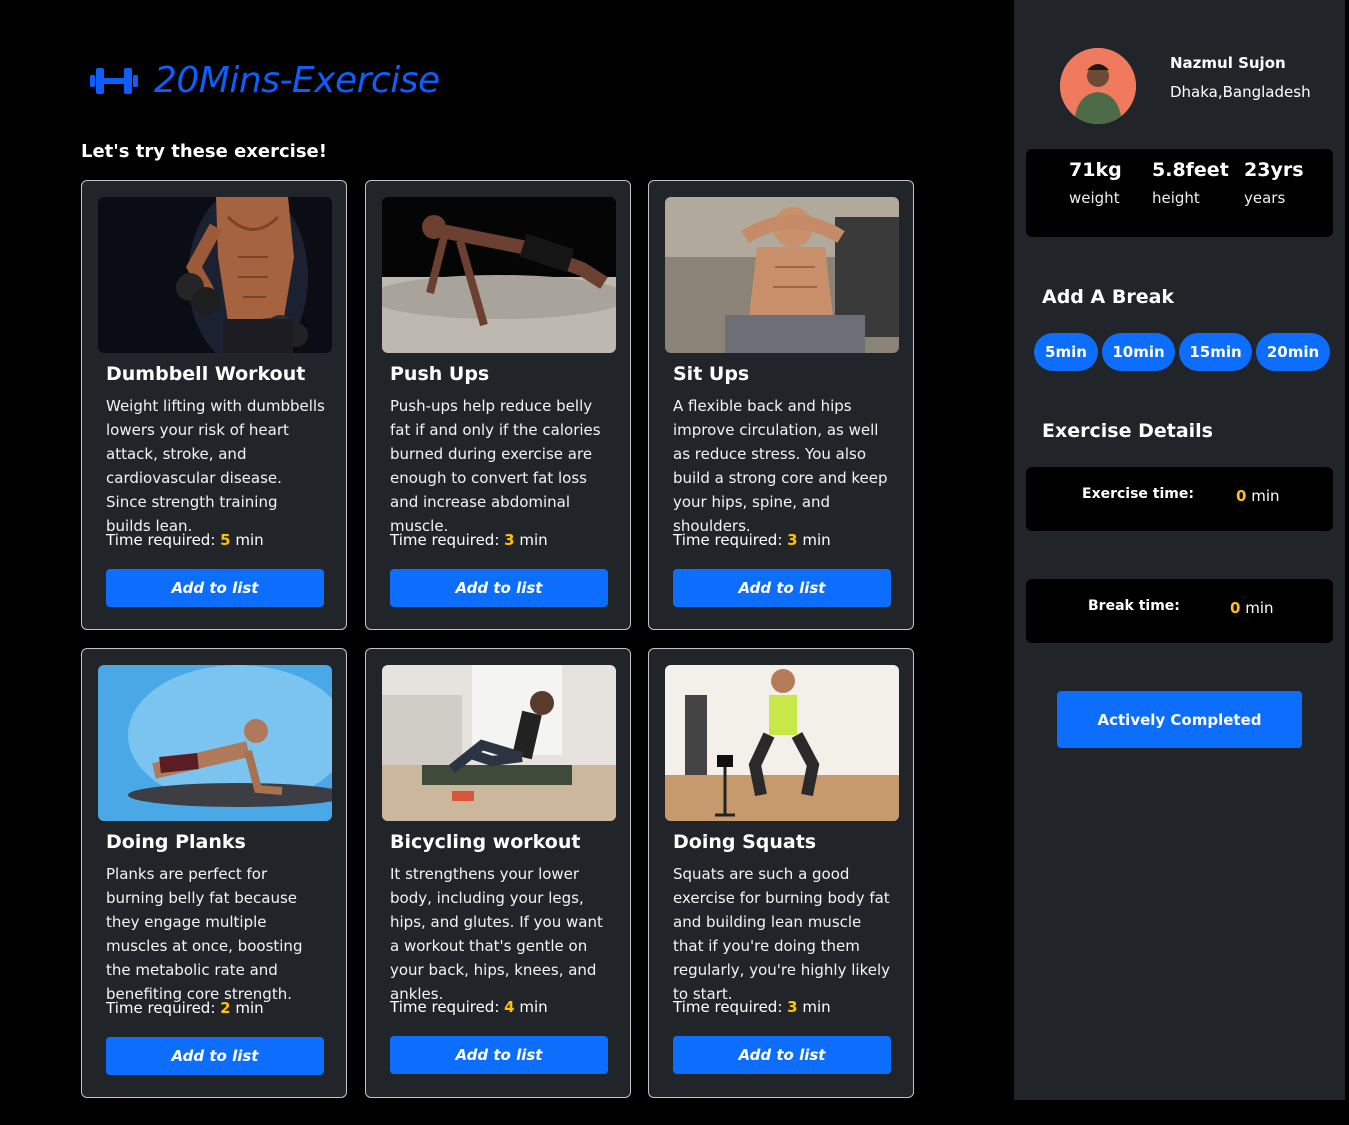  What do you see at coordinates (204, 151) in the screenshot?
I see `section-subtitle: Let's try these exercise!` at bounding box center [204, 151].